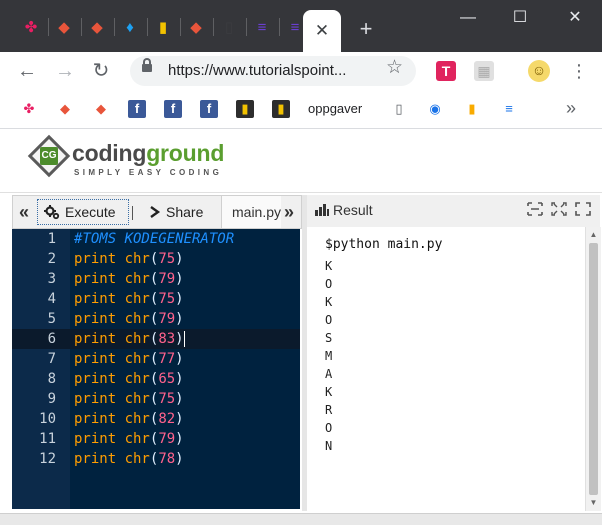  I want to click on page-bottom-bar, so click(301, 519).